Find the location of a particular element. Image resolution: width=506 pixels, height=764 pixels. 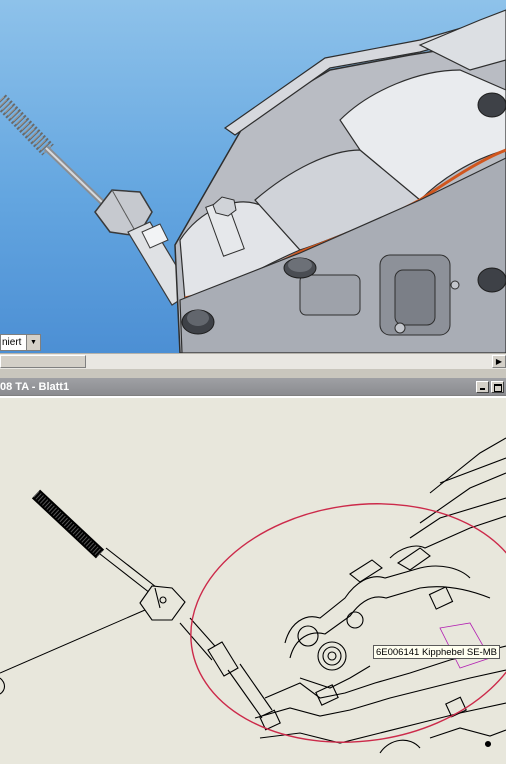

display-mode-value: niert is located at coordinates (12, 342).